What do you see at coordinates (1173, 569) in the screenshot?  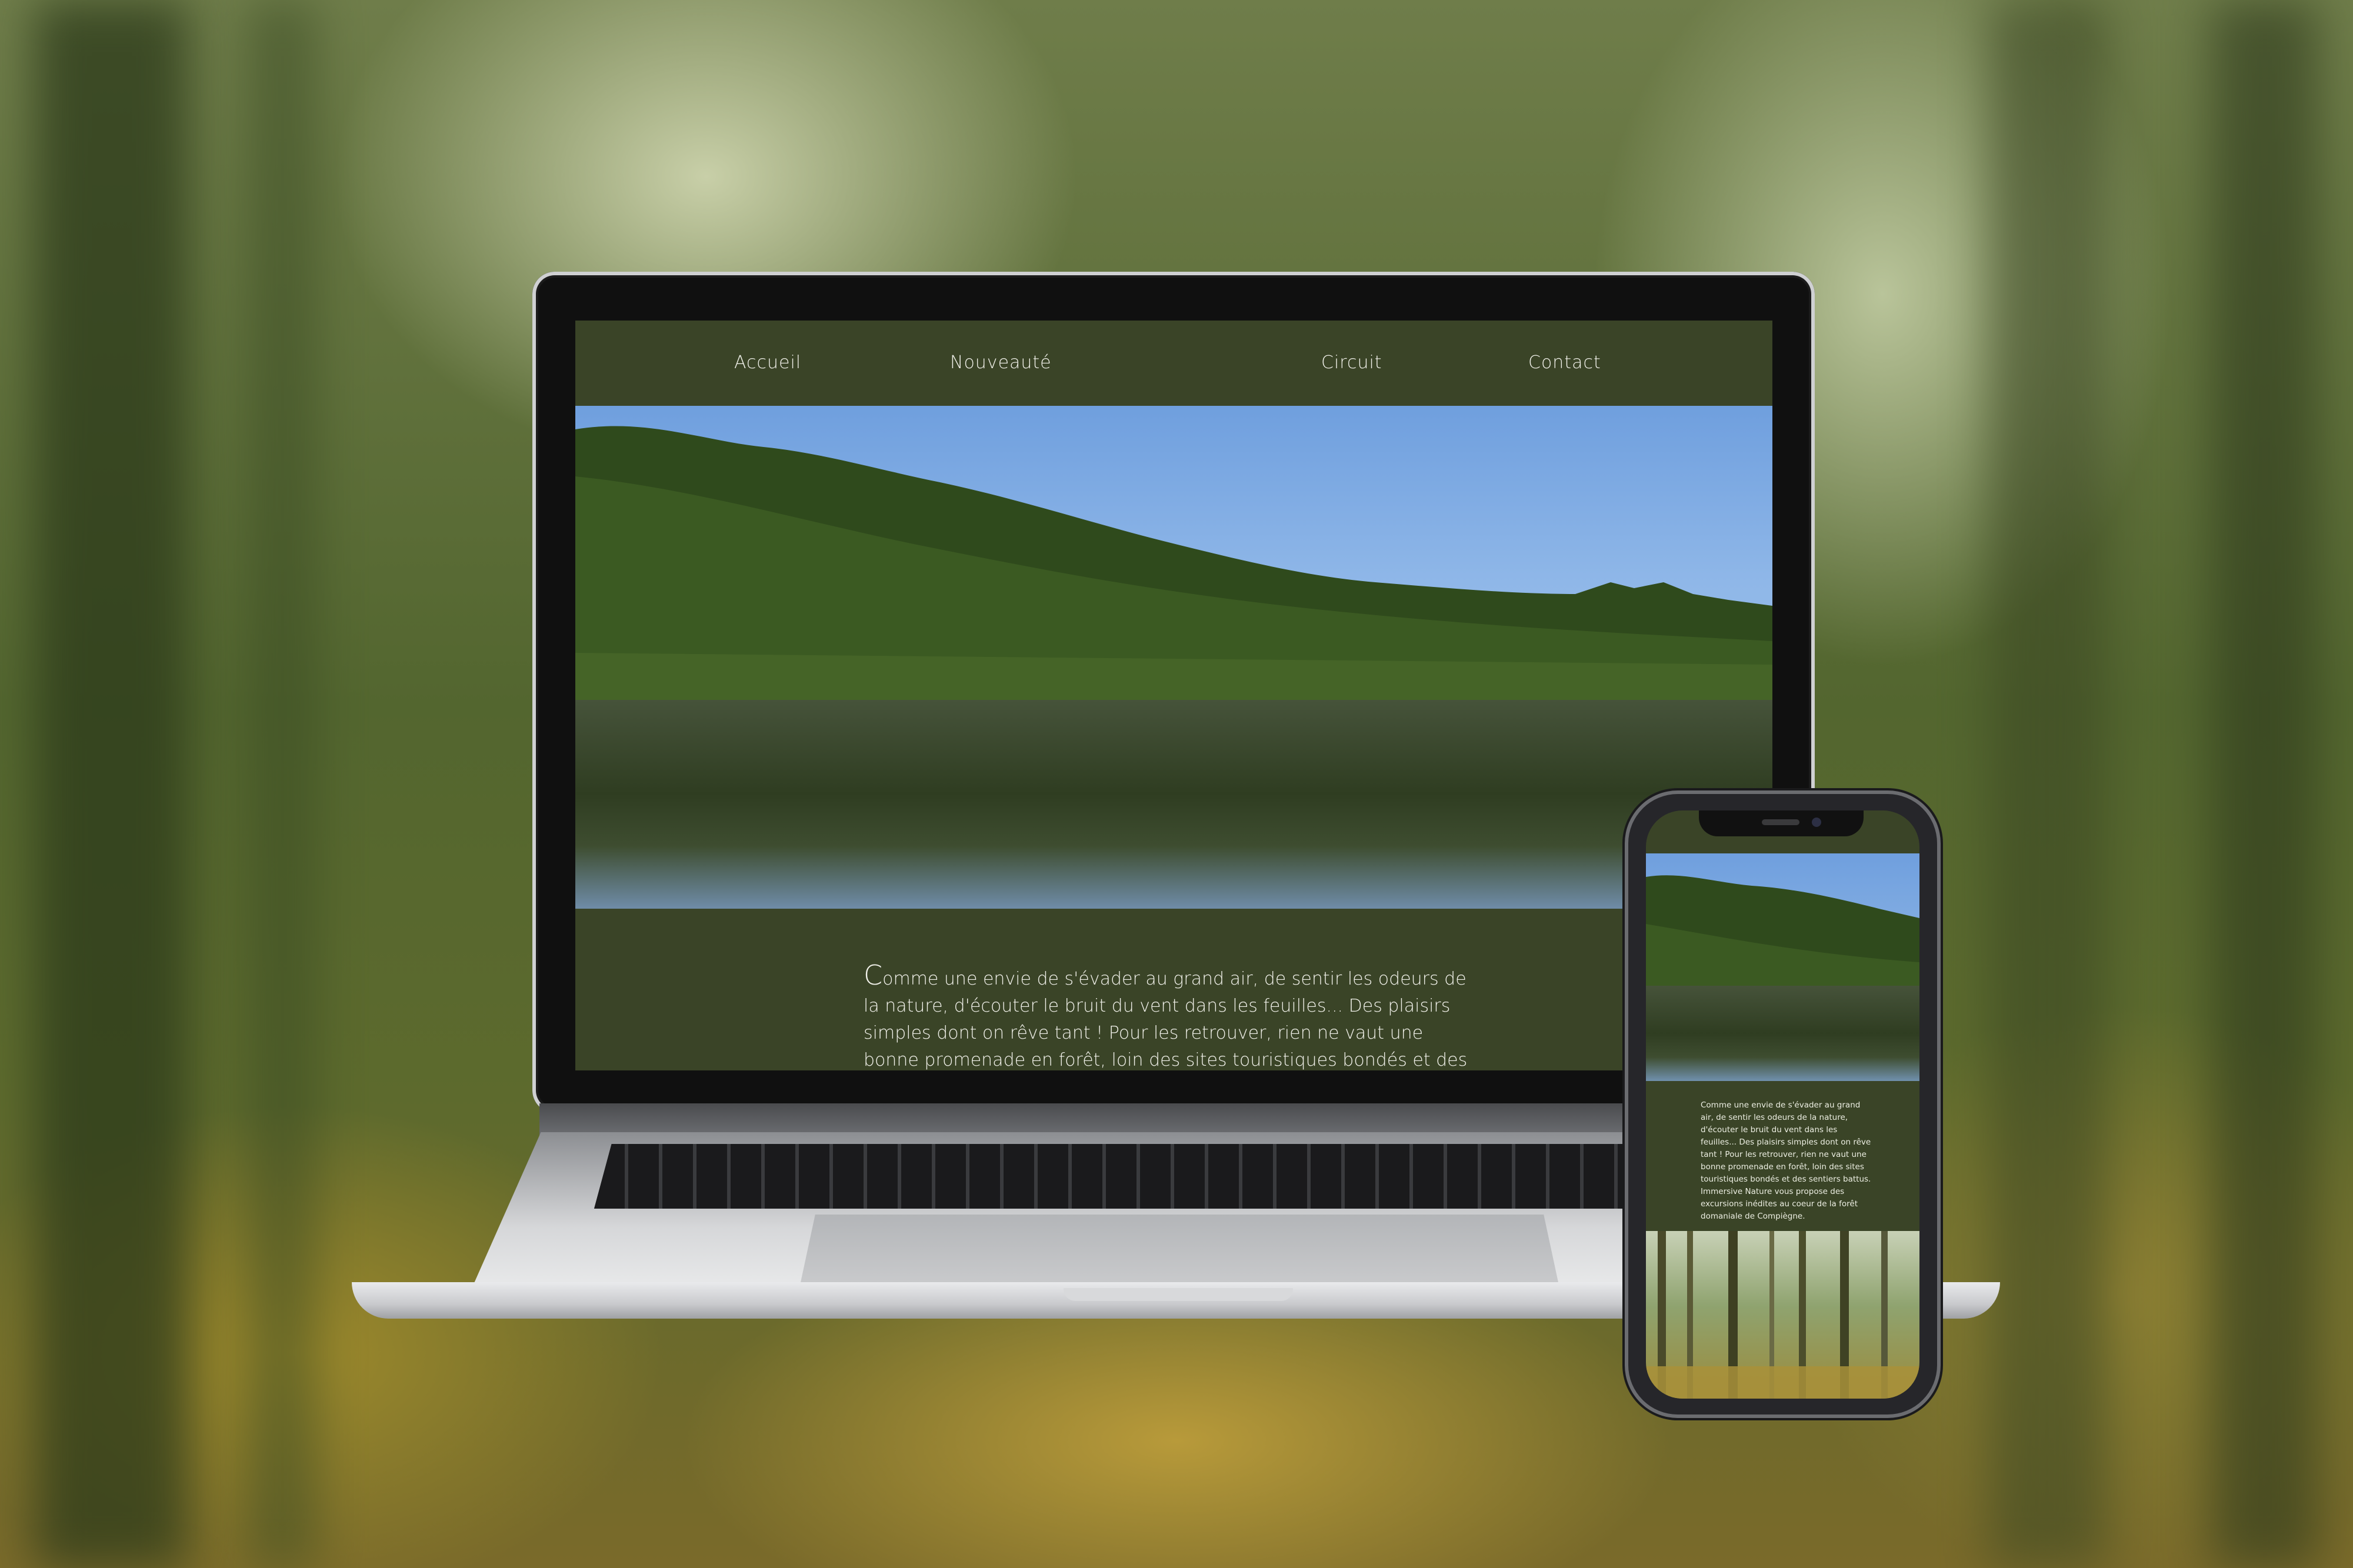 I see `forest-treeline` at bounding box center [1173, 569].